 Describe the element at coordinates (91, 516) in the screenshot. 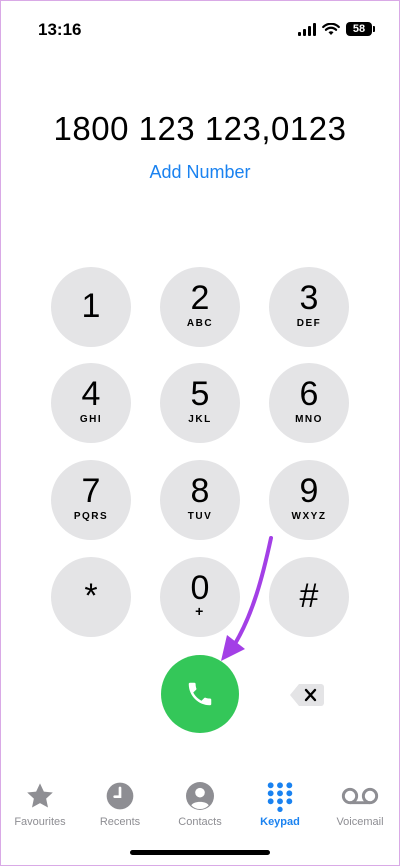

I see `key-letters: PQRS` at that location.